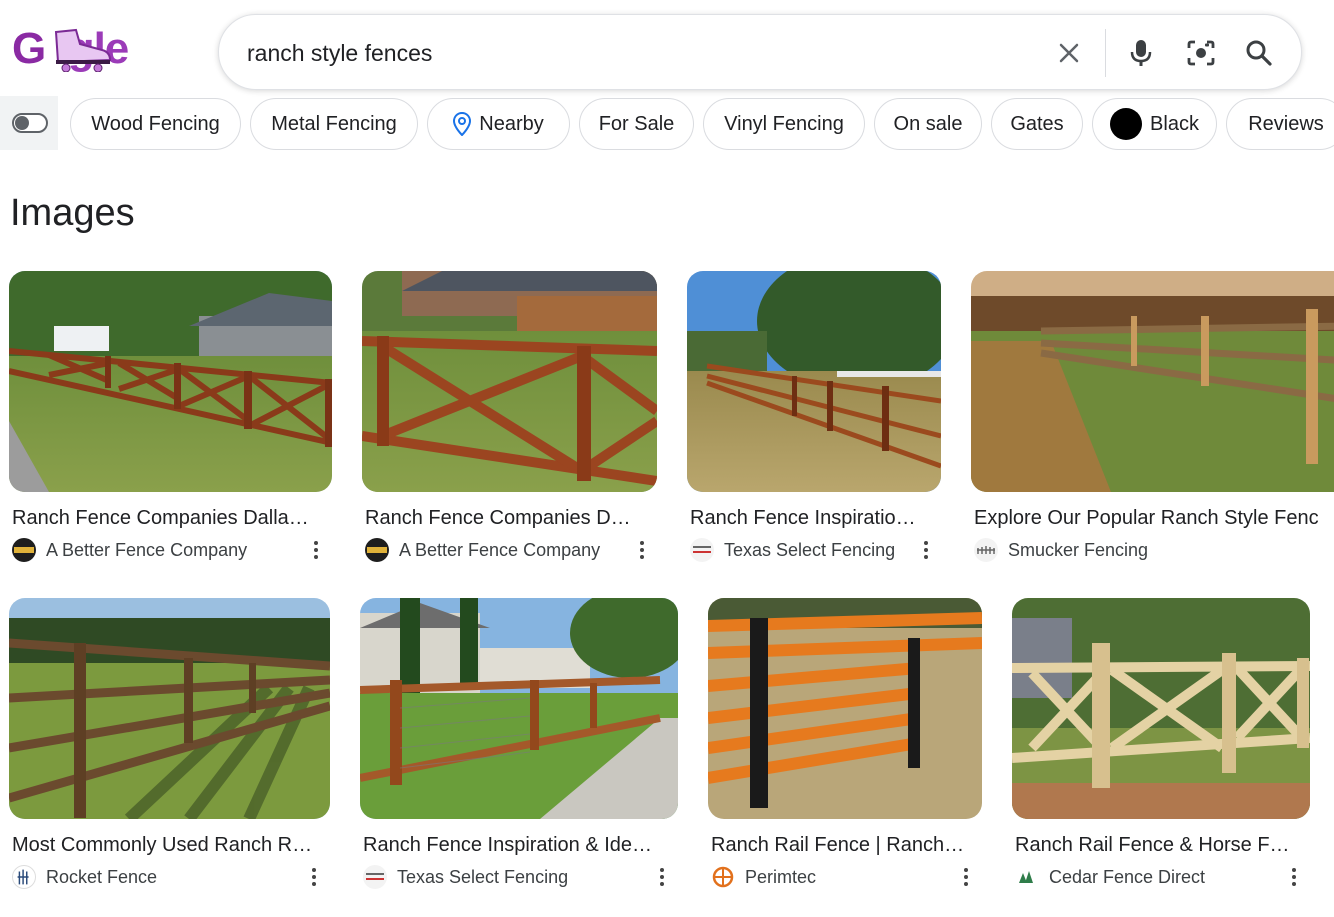 This screenshot has height=917, width=1334. I want to click on chip-label: Metal Fencing, so click(334, 123).